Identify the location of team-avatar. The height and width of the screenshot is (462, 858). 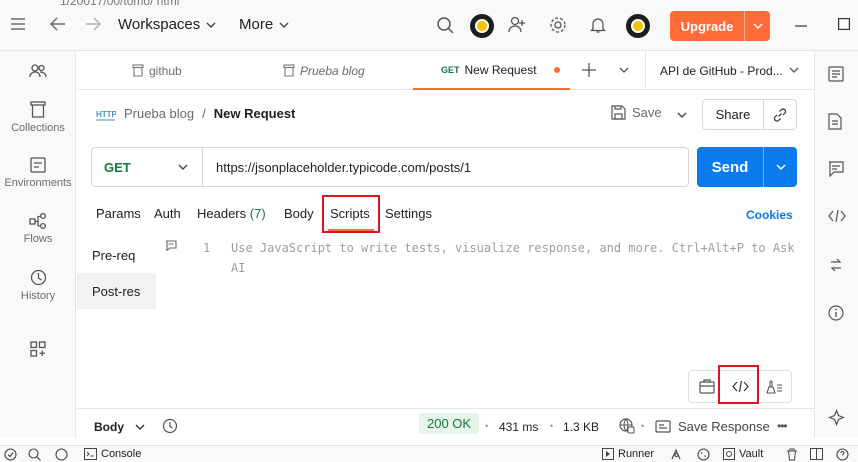
(482, 26).